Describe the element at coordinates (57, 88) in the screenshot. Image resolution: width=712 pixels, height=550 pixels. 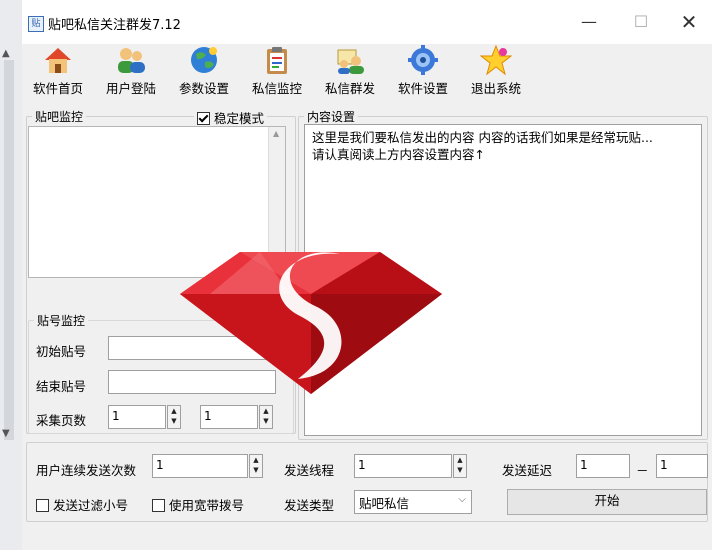
I see `toolbar-label: 软件首页` at that location.